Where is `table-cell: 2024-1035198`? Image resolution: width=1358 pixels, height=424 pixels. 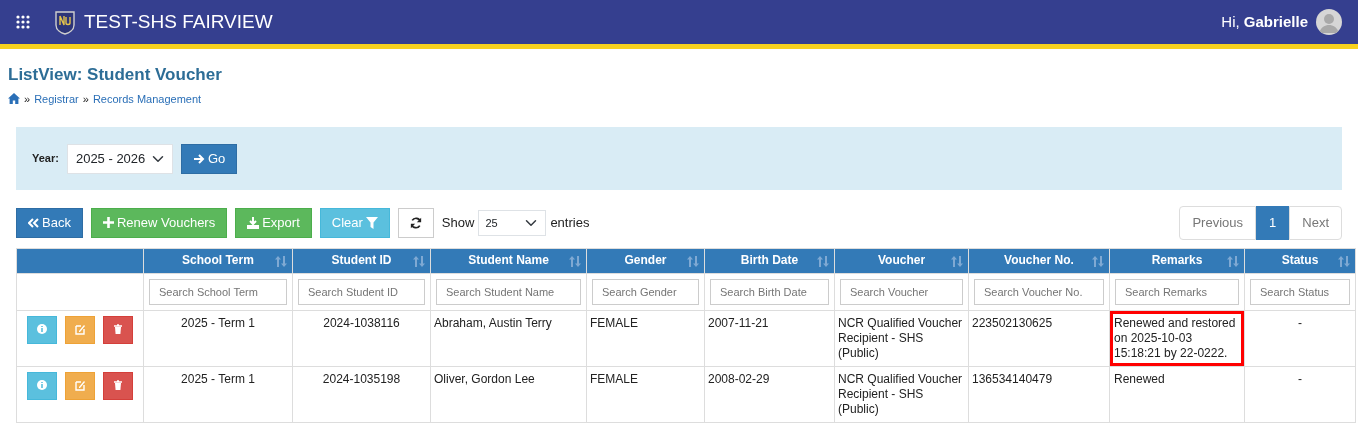
table-cell: 2024-1035198 is located at coordinates (361, 394).